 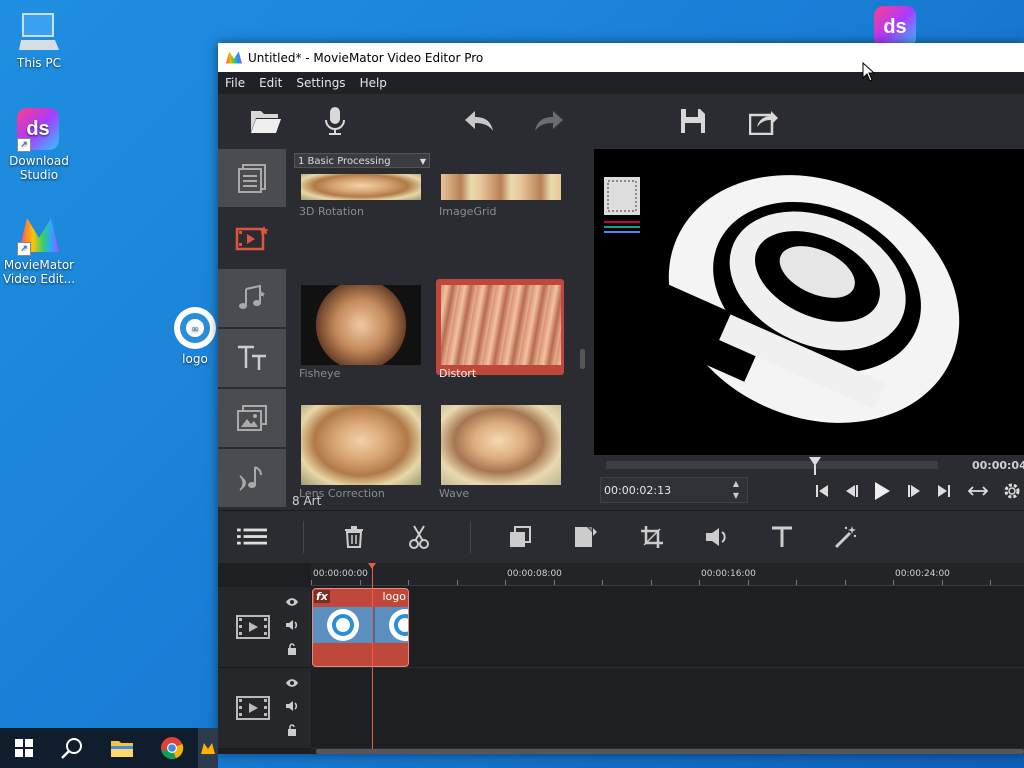 I want to click on title-bar: Untitled* - MovieMator Video Editor Pro, so click(x=621, y=57).